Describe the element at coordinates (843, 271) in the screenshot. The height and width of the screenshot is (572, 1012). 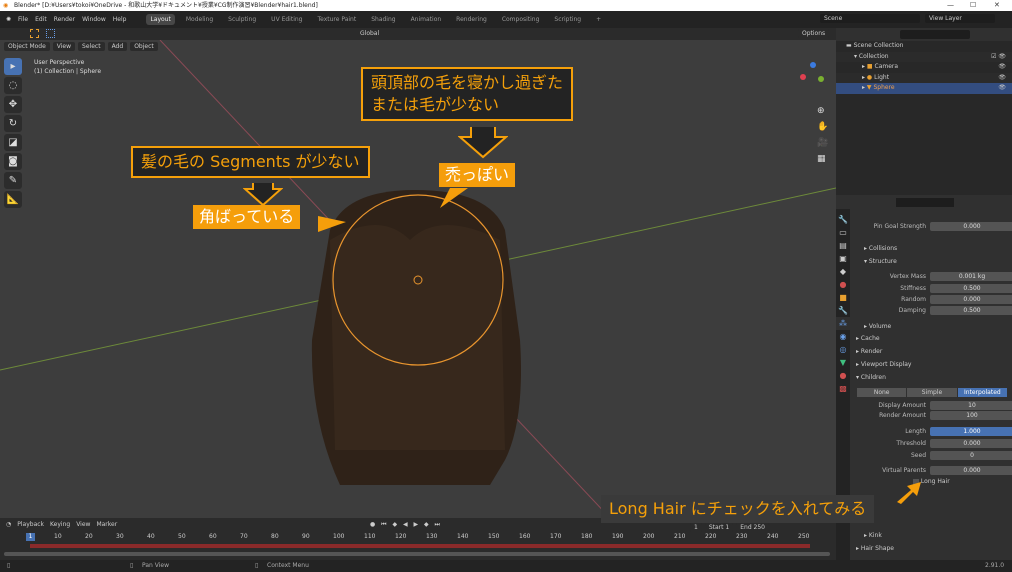
I see `scene-tab-icon: ◆` at that location.